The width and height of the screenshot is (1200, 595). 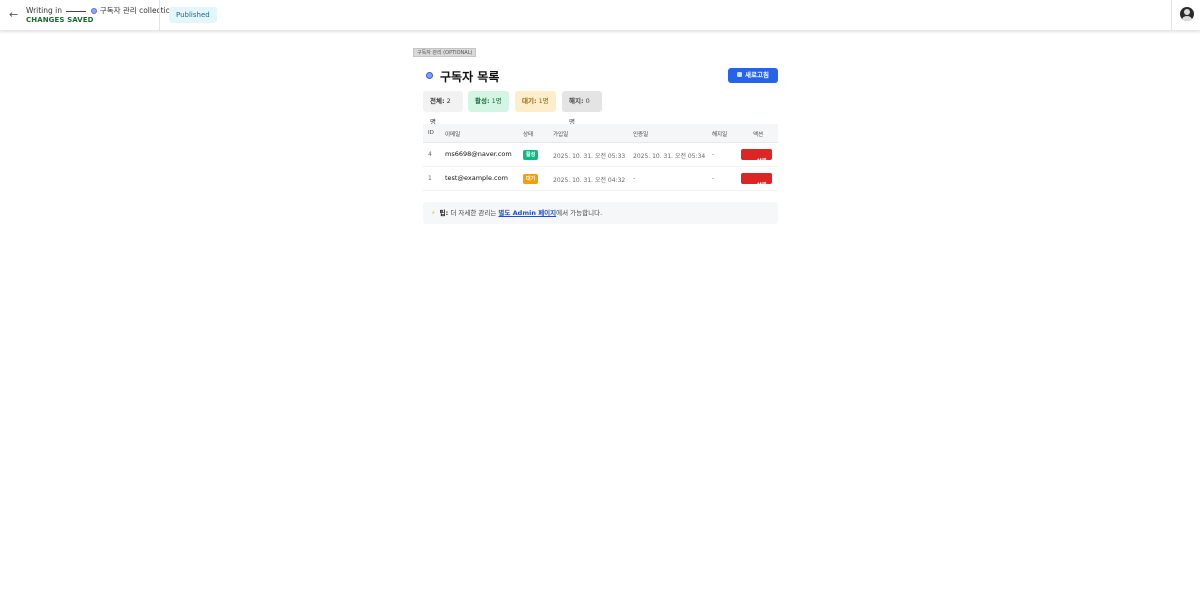 What do you see at coordinates (478, 154) in the screenshot?
I see `row-email: ms6698@naver.com` at bounding box center [478, 154].